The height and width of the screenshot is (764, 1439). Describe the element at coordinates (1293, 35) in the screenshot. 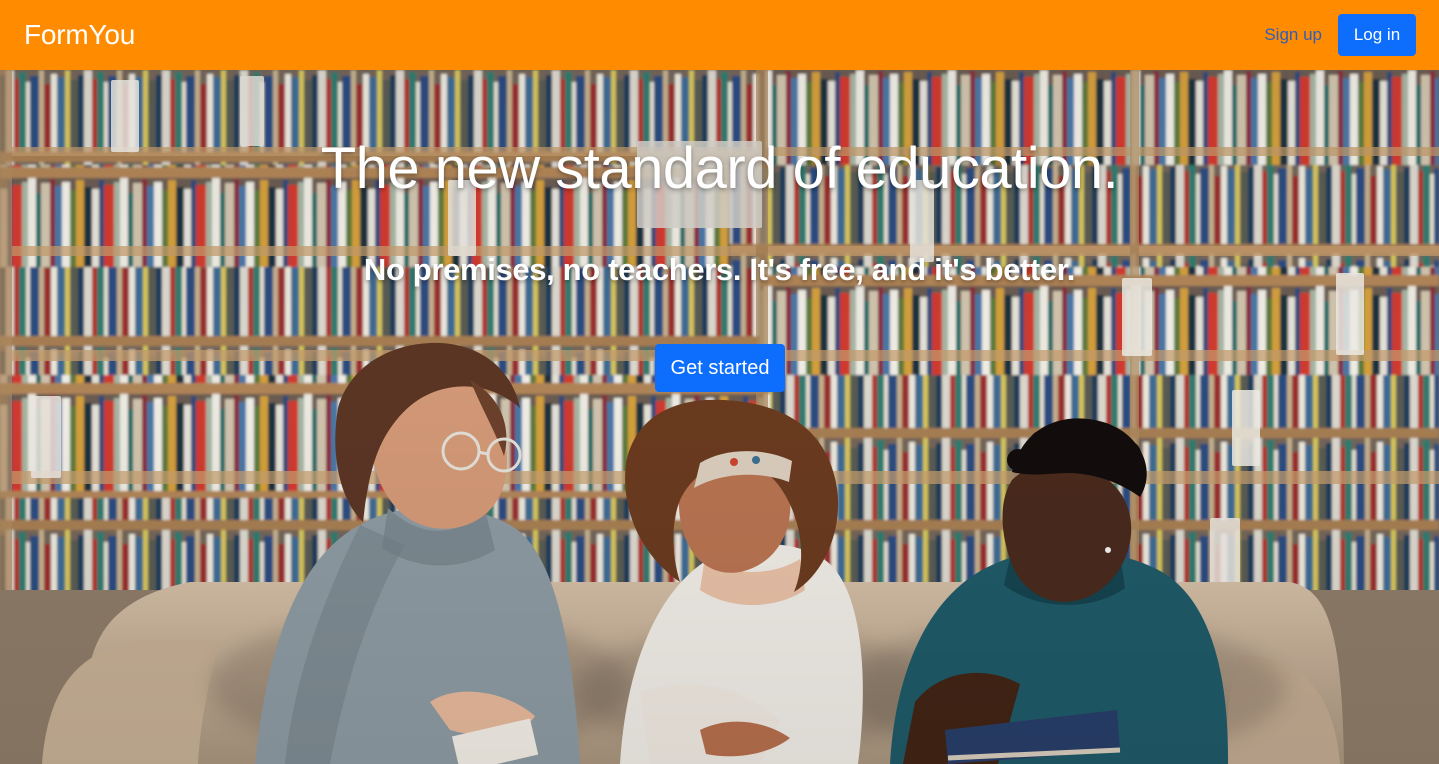

I see `sign-up-link: Sign up` at that location.